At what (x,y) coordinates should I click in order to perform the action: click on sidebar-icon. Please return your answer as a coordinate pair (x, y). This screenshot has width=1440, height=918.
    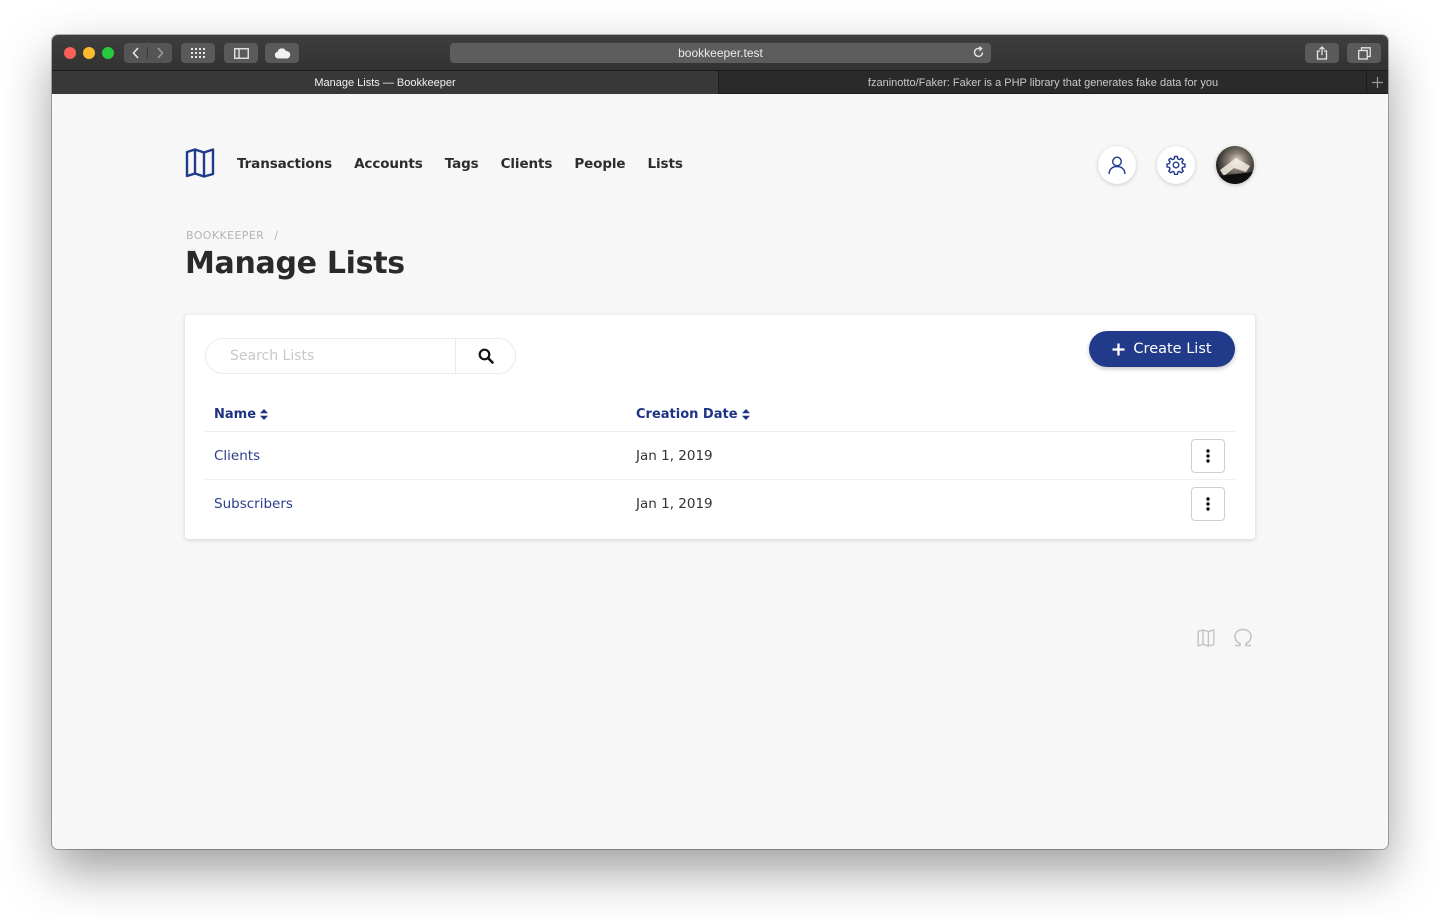
    Looking at the image, I should click on (241, 53).